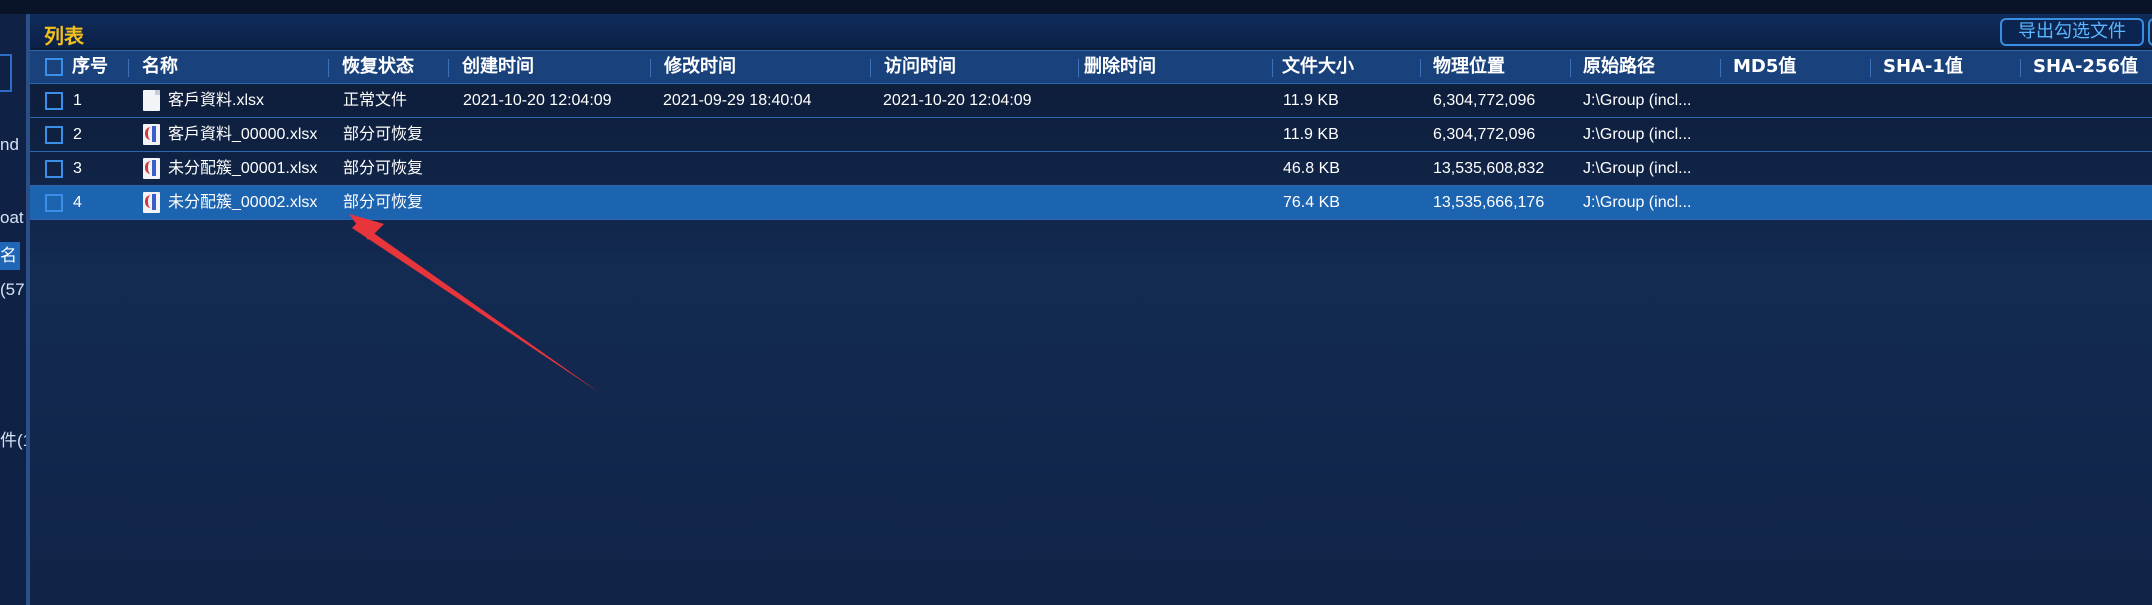  Describe the element at coordinates (1120, 67) in the screenshot. I see `col-deleted: 删除时间` at that location.